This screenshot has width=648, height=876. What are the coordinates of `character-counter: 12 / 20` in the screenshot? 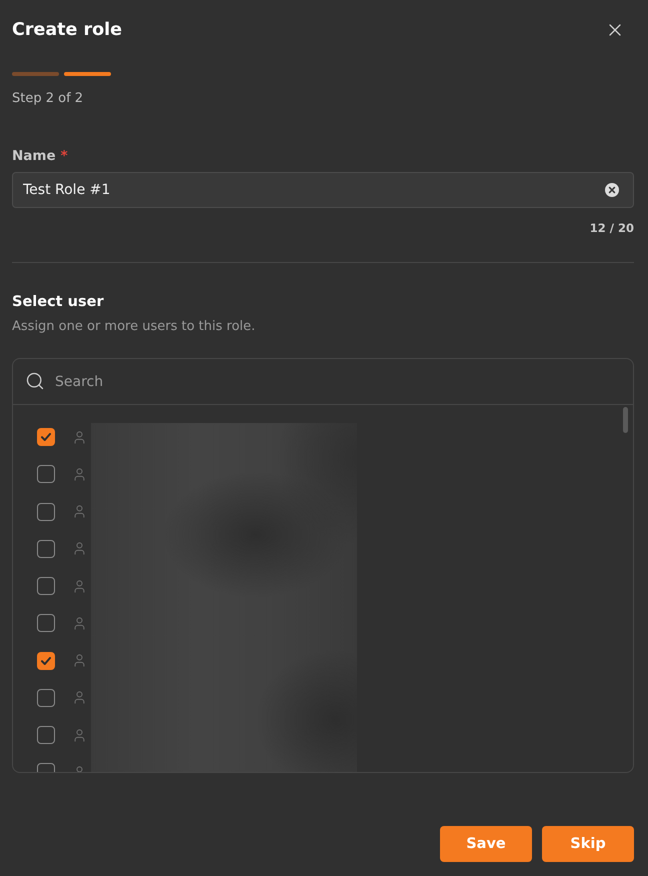 It's located at (612, 228).